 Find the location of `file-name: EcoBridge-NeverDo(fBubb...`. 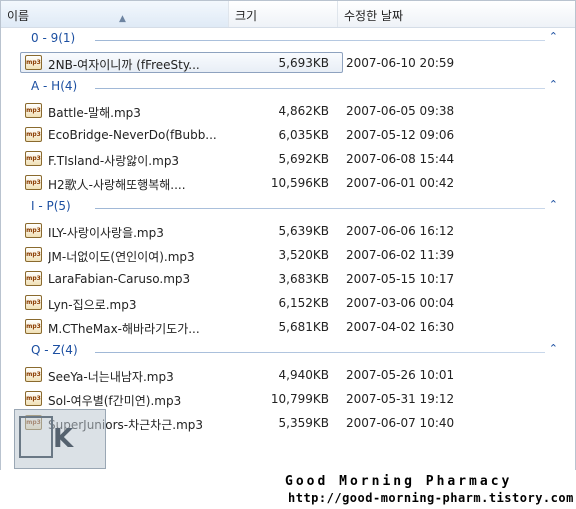

file-name: EcoBridge-NeverDo(fBubb... is located at coordinates (132, 135).